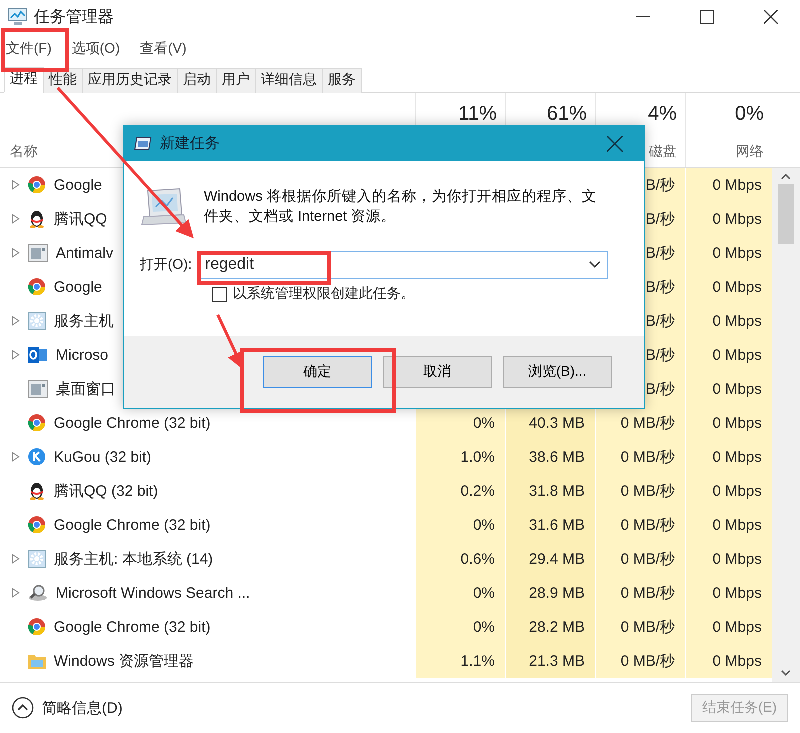 The image size is (800, 733). What do you see at coordinates (557, 559) in the screenshot?
I see `usage-value: 29.4 MB` at bounding box center [557, 559].